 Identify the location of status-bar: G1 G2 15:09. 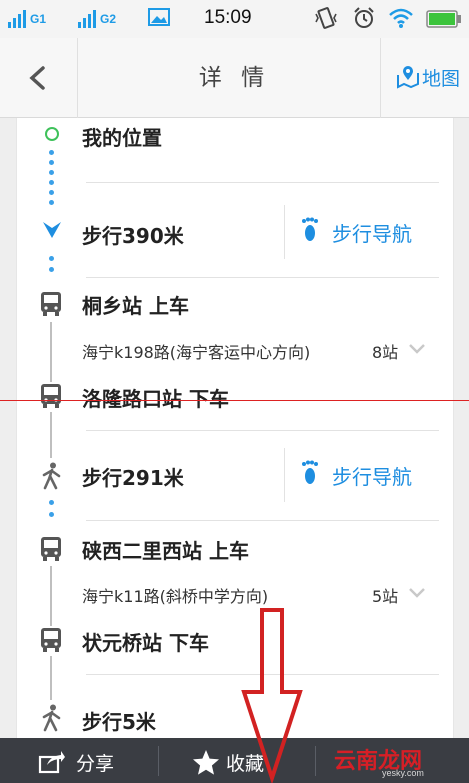
(234, 19).